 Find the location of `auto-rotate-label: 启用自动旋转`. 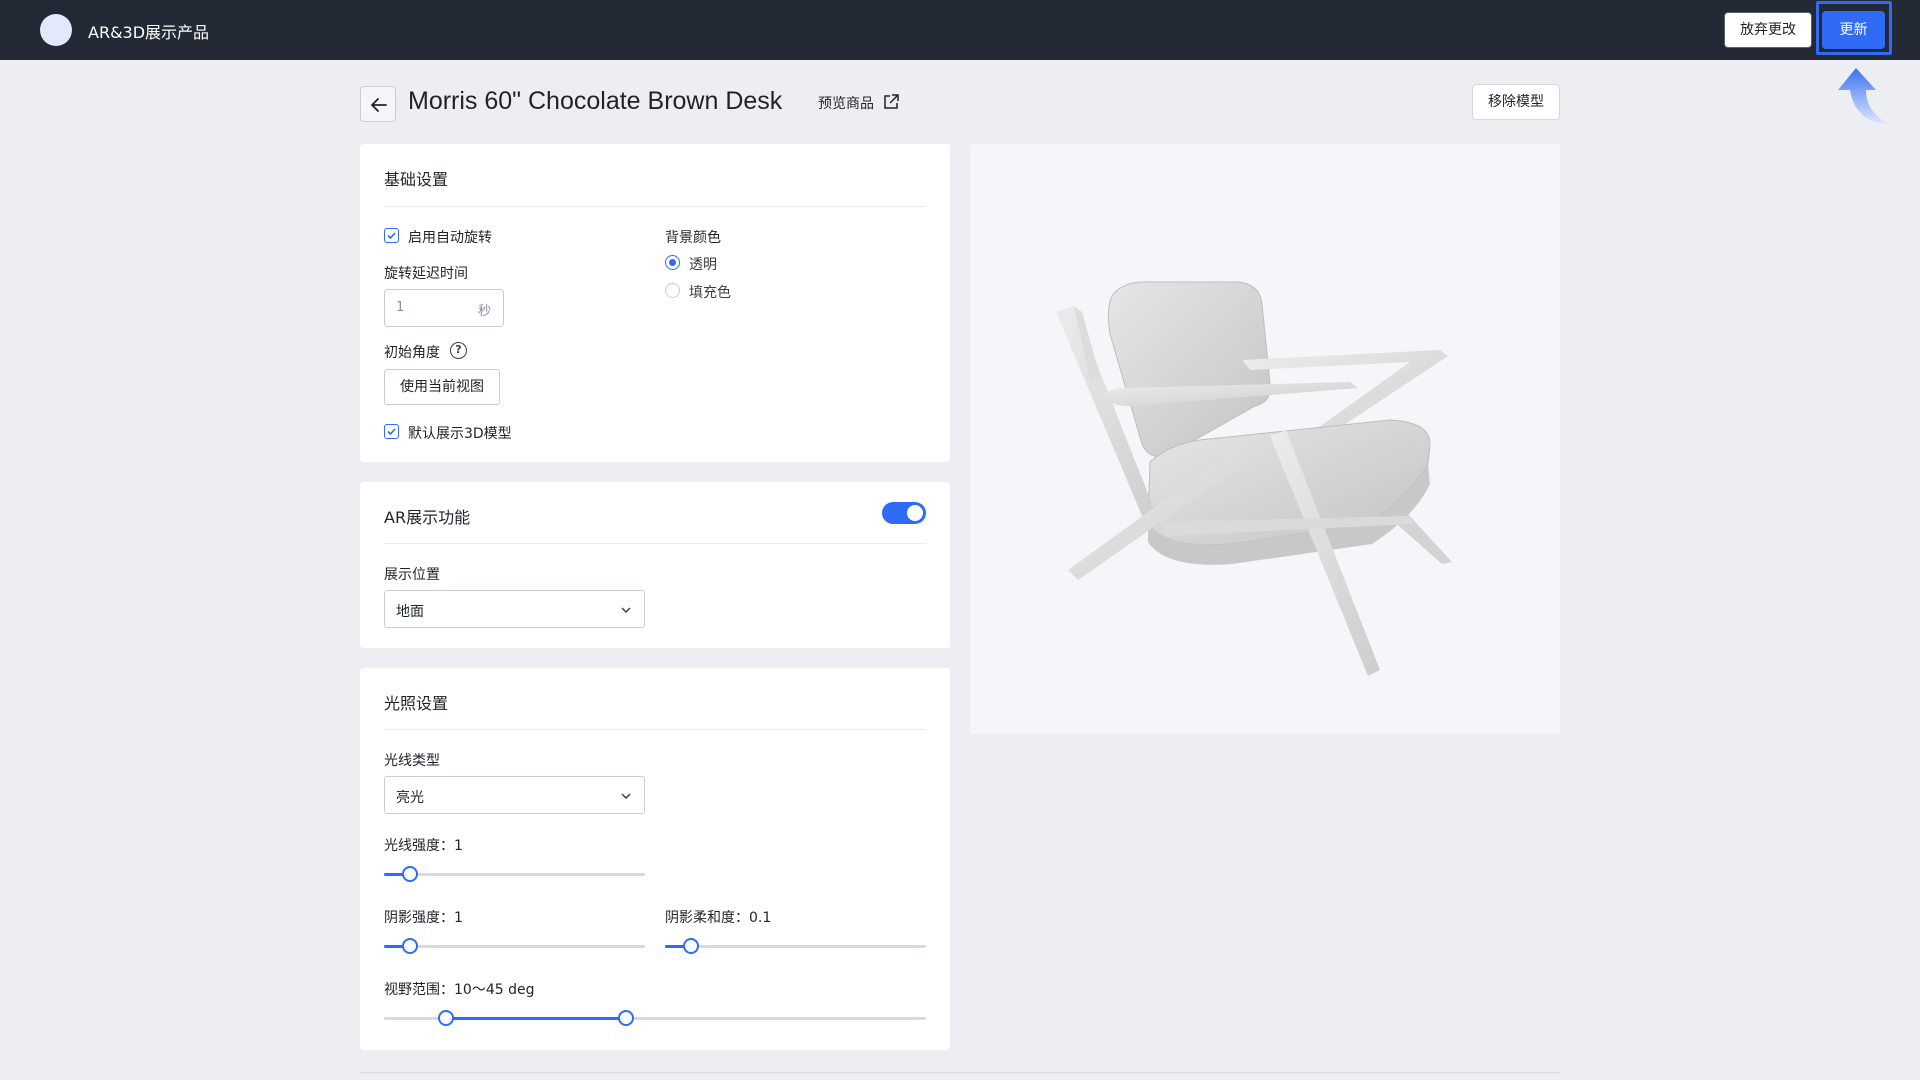

auto-rotate-label: 启用自动旋转 is located at coordinates (450, 238).